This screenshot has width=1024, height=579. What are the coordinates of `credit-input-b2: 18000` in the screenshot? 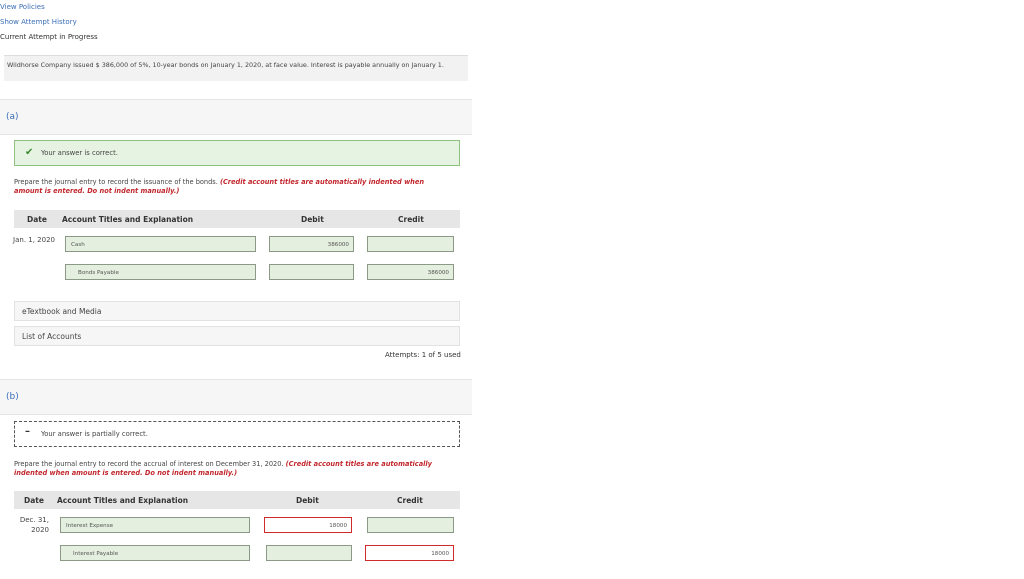 It's located at (409, 553).